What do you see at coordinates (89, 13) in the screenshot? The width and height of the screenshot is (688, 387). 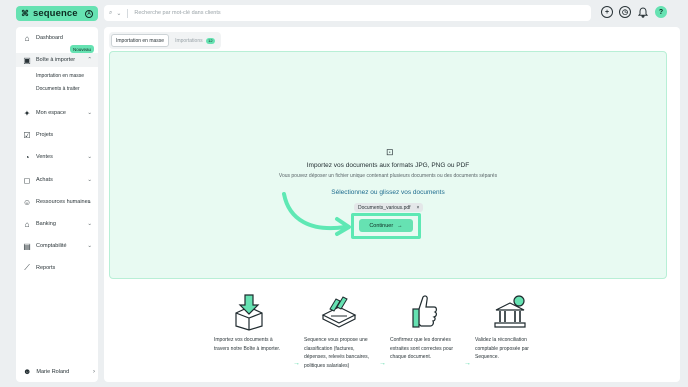 I see `workspace-badge: A` at bounding box center [89, 13].